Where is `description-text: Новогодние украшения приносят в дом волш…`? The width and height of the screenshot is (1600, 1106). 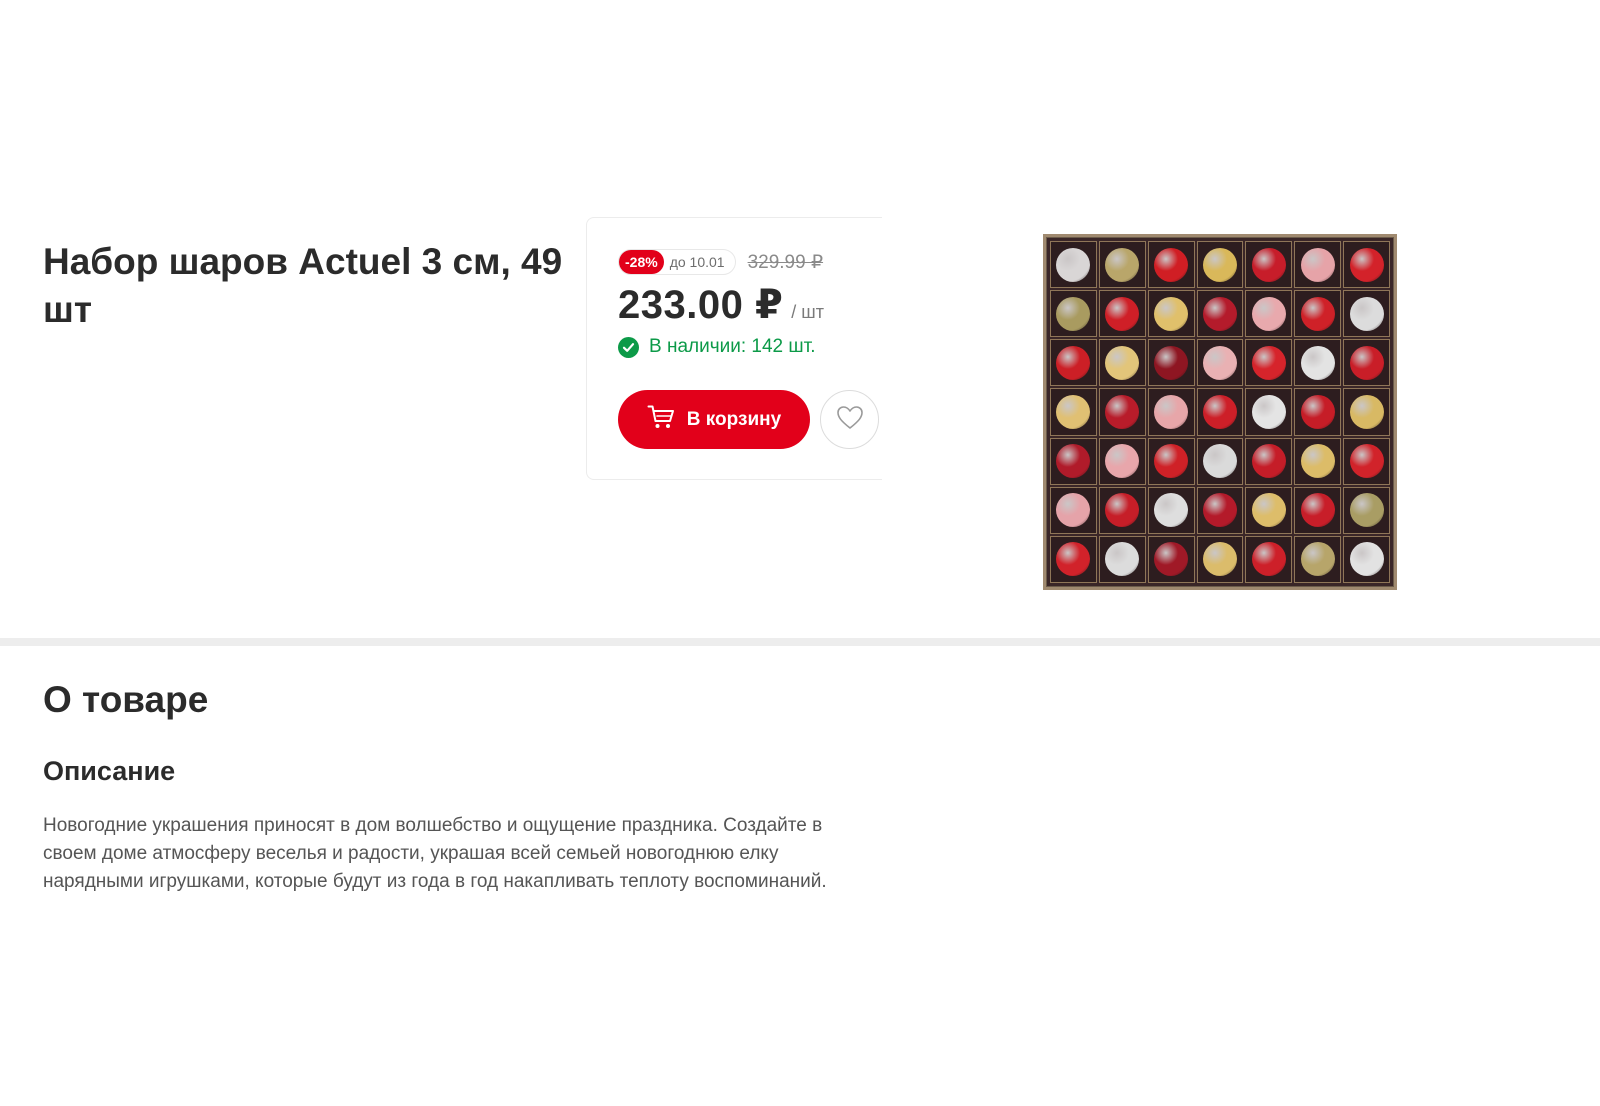 description-text: Новогодние украшения приносят в дом волш… is located at coordinates (435, 853).